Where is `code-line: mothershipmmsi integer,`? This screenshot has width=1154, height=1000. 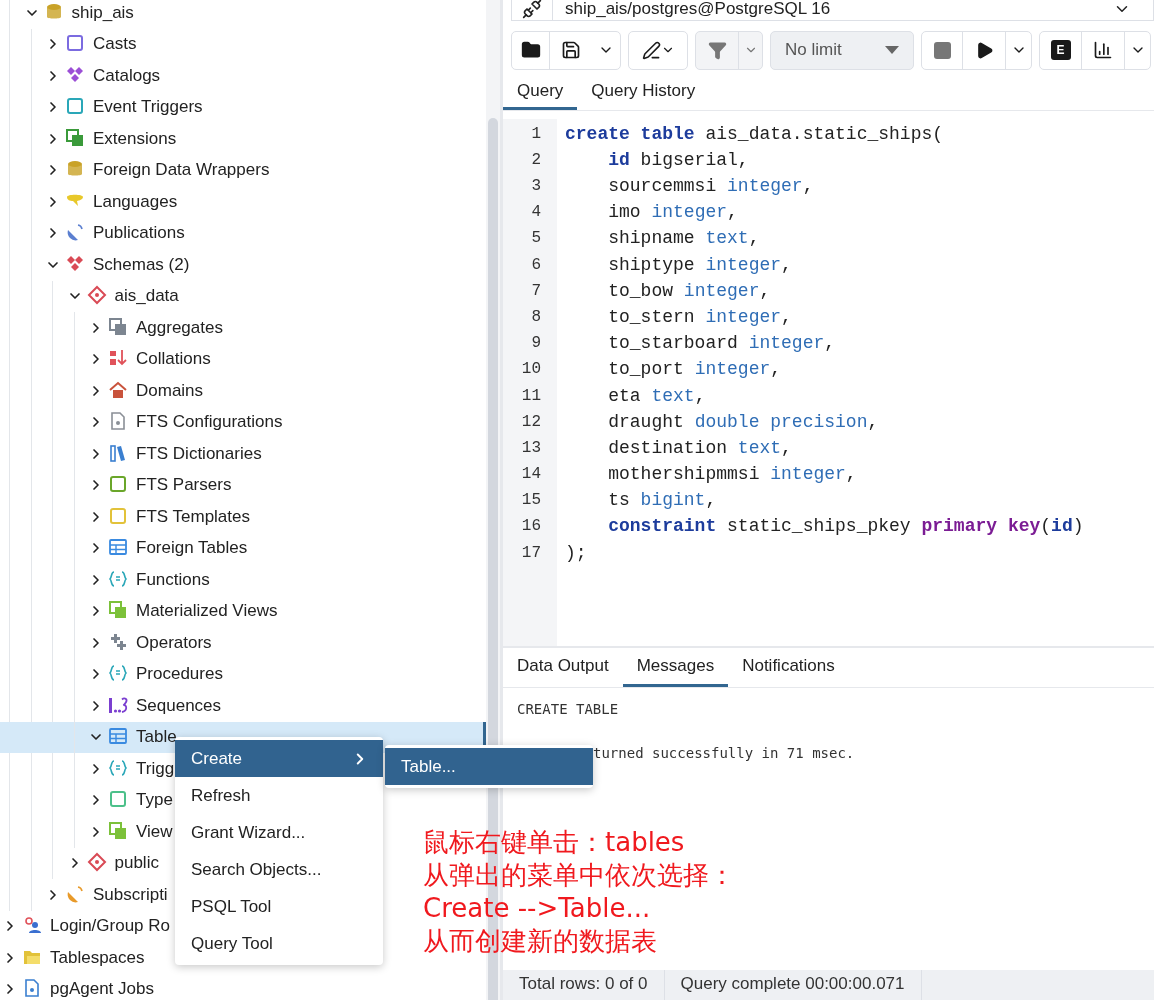
code-line: mothershipmmsi integer, is located at coordinates (732, 475).